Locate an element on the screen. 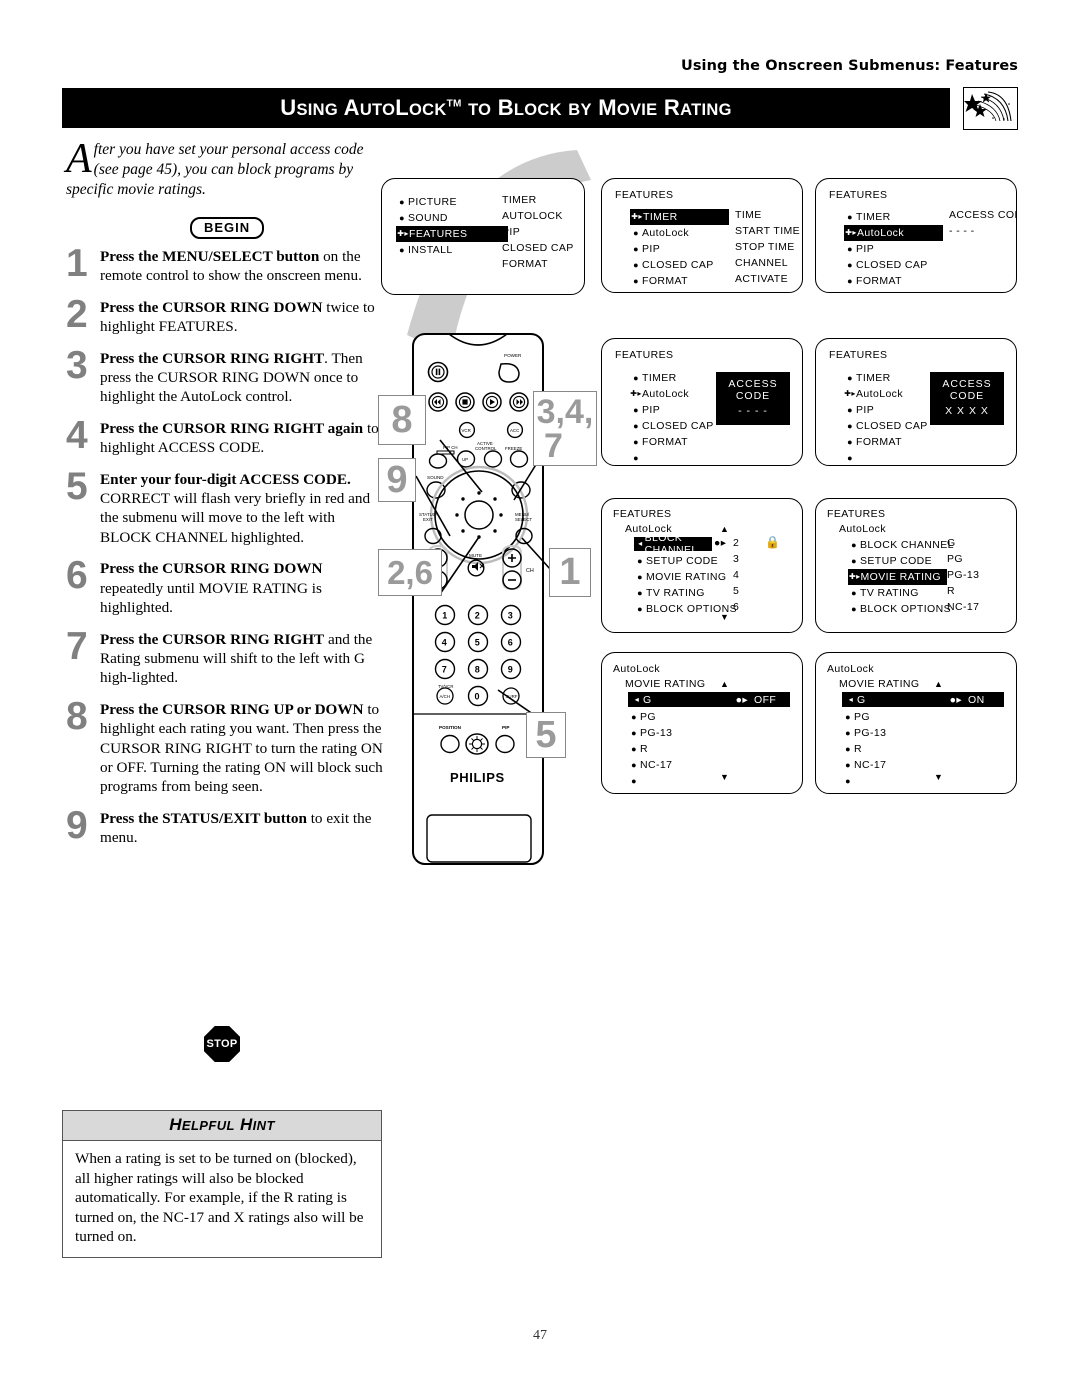 This screenshot has width=1080, height=1397. menu-item-install: ● INSTALL is located at coordinates (452, 250).